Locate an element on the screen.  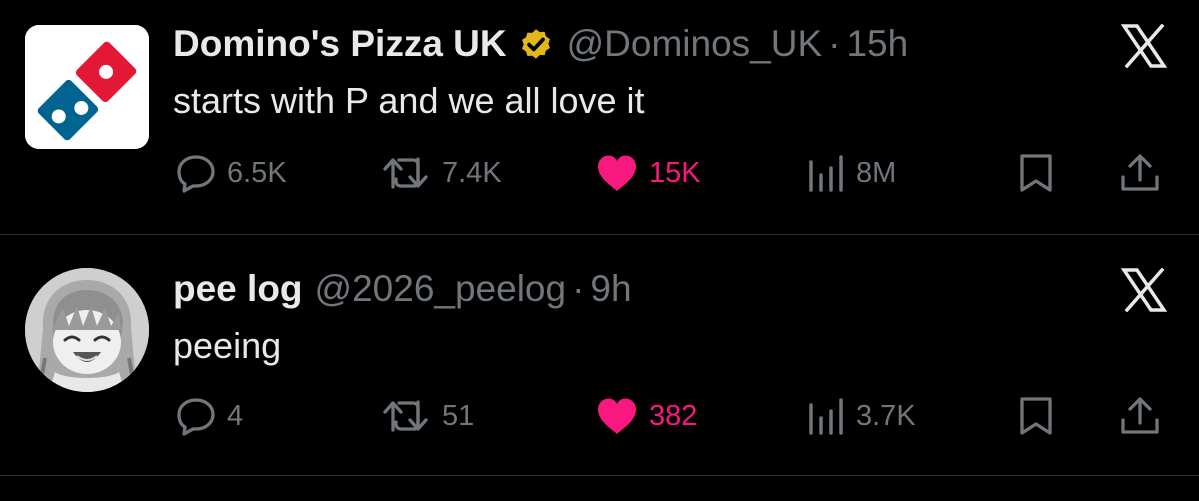
display-name: pee log is located at coordinates (238, 289).